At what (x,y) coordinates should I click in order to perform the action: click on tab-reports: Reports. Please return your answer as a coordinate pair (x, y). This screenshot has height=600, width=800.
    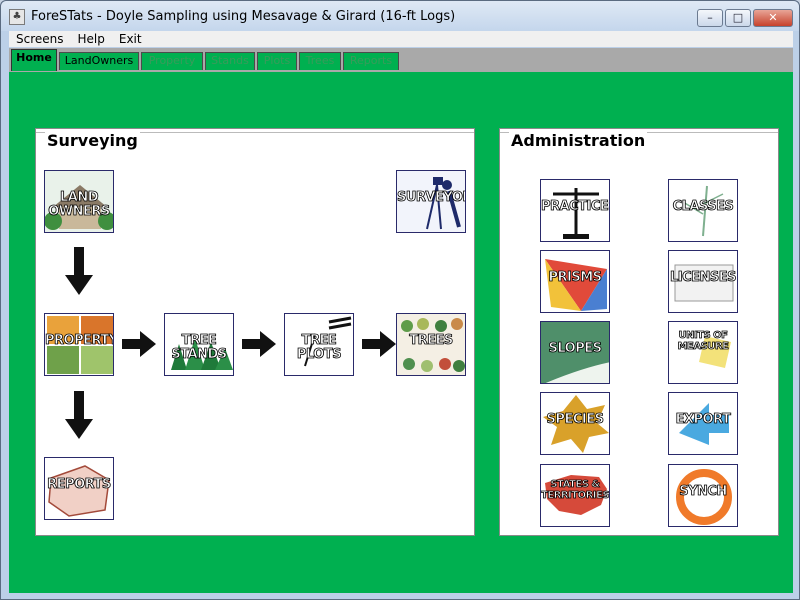
    Looking at the image, I should click on (371, 61).